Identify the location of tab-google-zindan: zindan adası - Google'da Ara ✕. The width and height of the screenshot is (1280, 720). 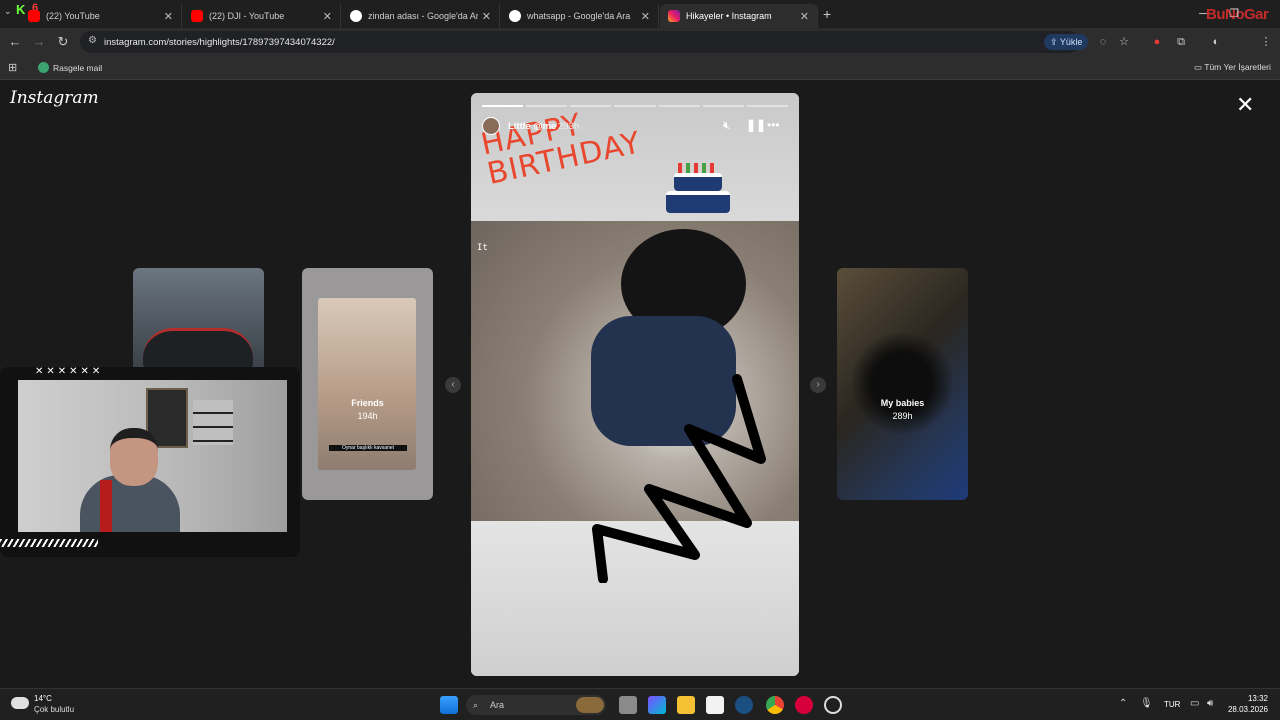
(421, 16).